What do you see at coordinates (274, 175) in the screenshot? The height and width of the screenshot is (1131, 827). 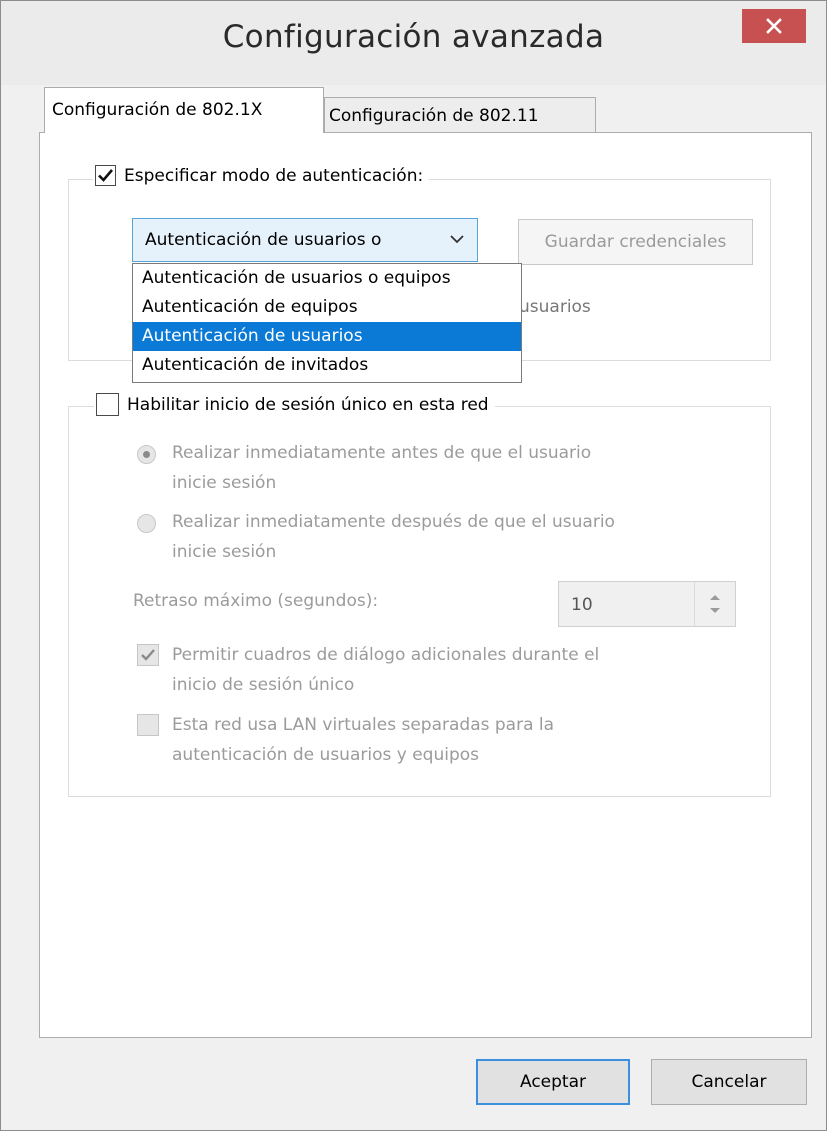 I see `specify-auth-mode-label: Especificar modo de autenticación:` at bounding box center [274, 175].